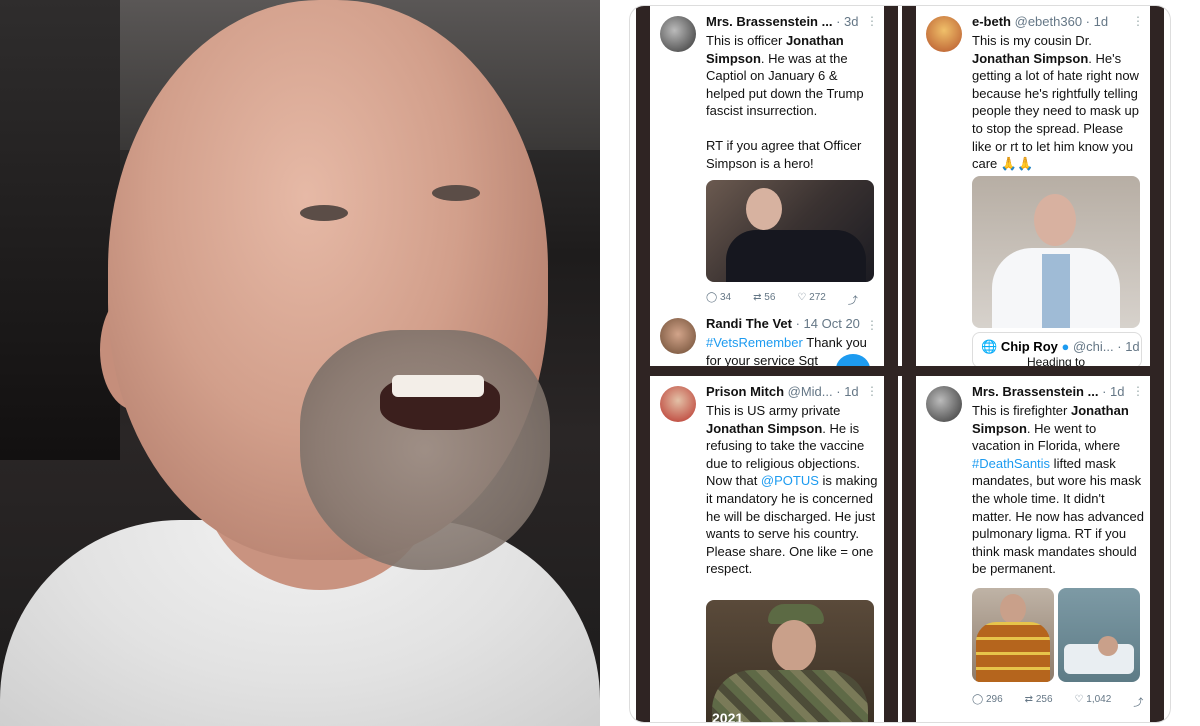 Image resolution: width=1200 pixels, height=726 pixels. What do you see at coordinates (745, 391) in the screenshot?
I see `author-name: Prison Mitch` at bounding box center [745, 391].